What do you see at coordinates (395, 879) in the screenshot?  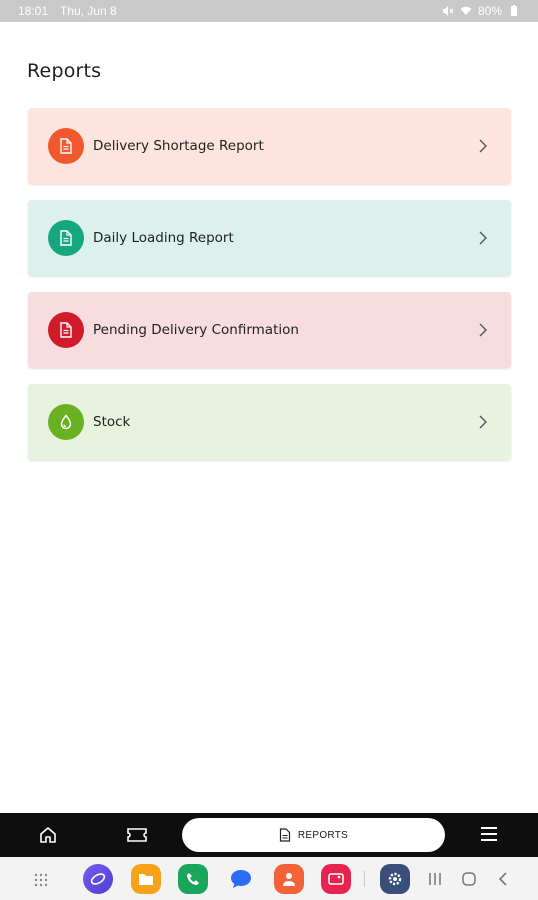 I see `settings-icon` at bounding box center [395, 879].